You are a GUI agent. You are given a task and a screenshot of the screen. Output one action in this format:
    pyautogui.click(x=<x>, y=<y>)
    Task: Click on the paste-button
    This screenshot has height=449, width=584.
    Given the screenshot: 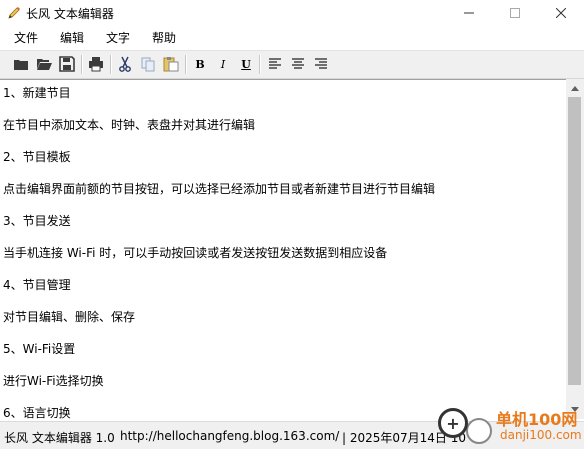 What is the action you would take?
    pyautogui.click(x=171, y=64)
    